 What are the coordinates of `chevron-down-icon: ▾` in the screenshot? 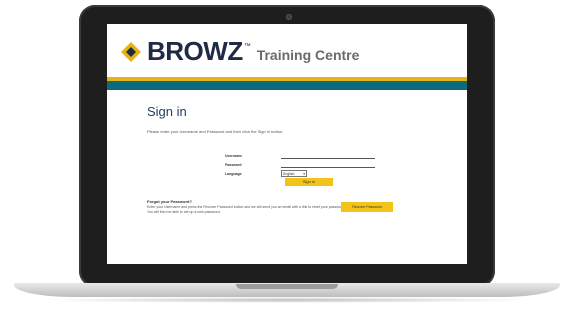 It's located at (304, 173).